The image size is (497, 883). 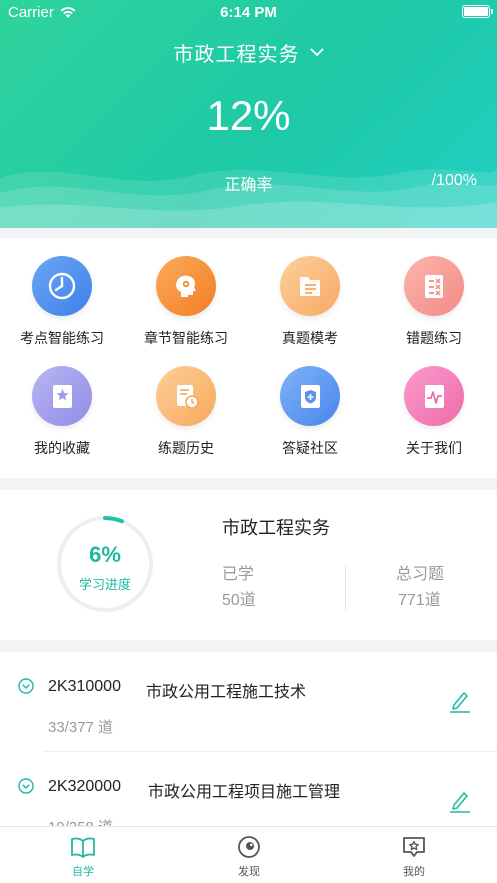 I want to click on chapter-count: 19/358 道, so click(x=80, y=821).